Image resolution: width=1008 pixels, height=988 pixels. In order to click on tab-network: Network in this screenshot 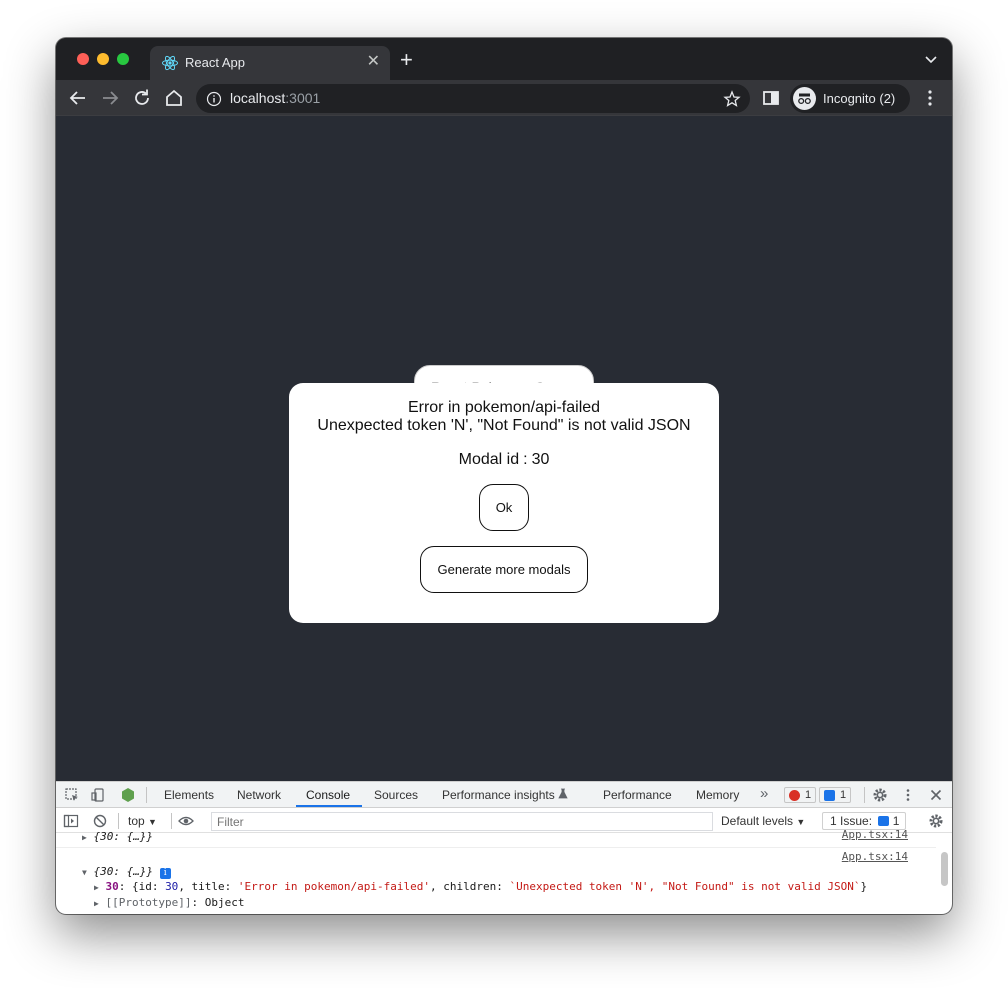, I will do `click(259, 795)`.